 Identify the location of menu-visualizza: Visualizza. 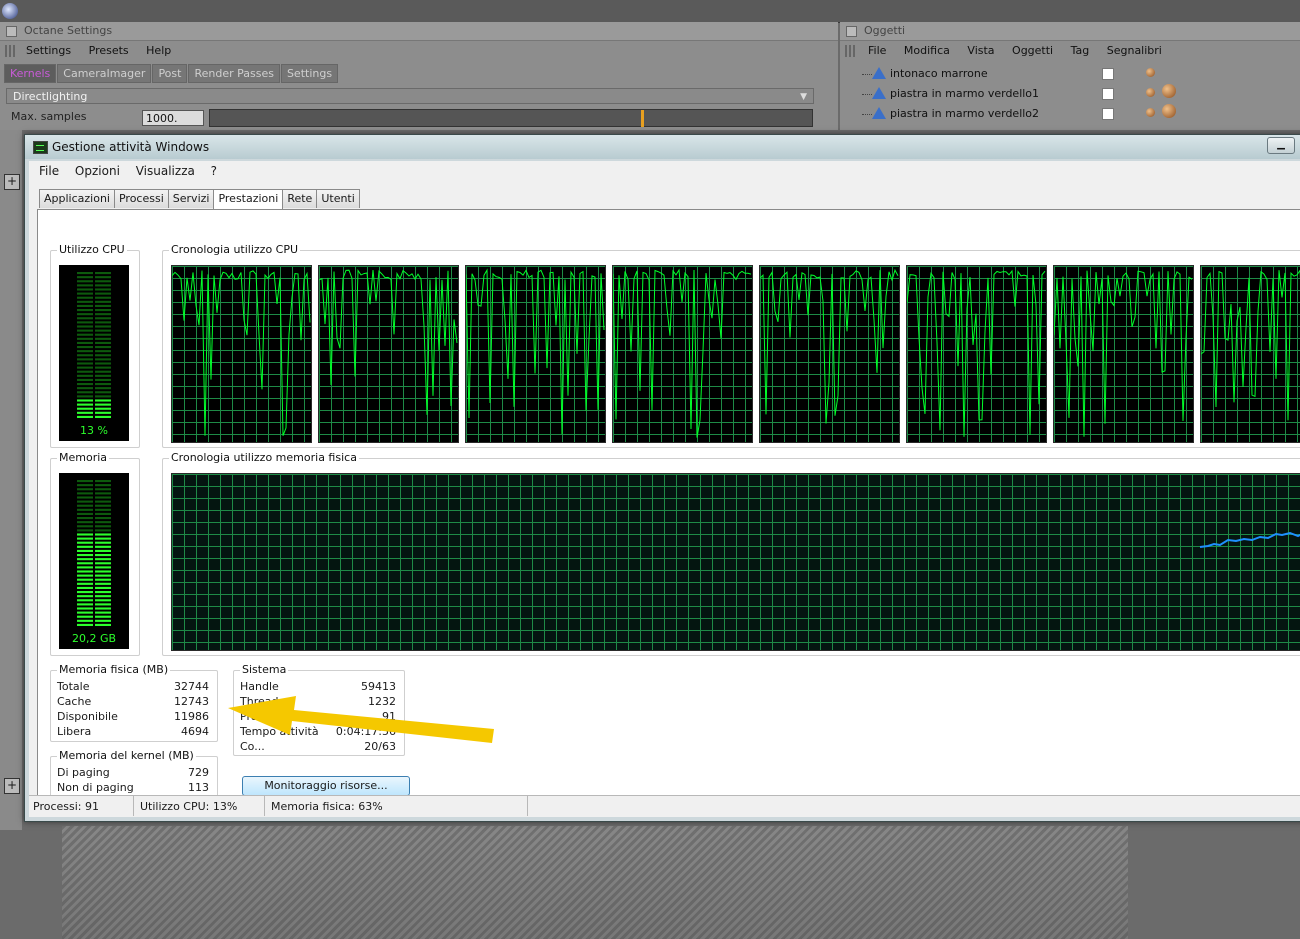
(165, 171).